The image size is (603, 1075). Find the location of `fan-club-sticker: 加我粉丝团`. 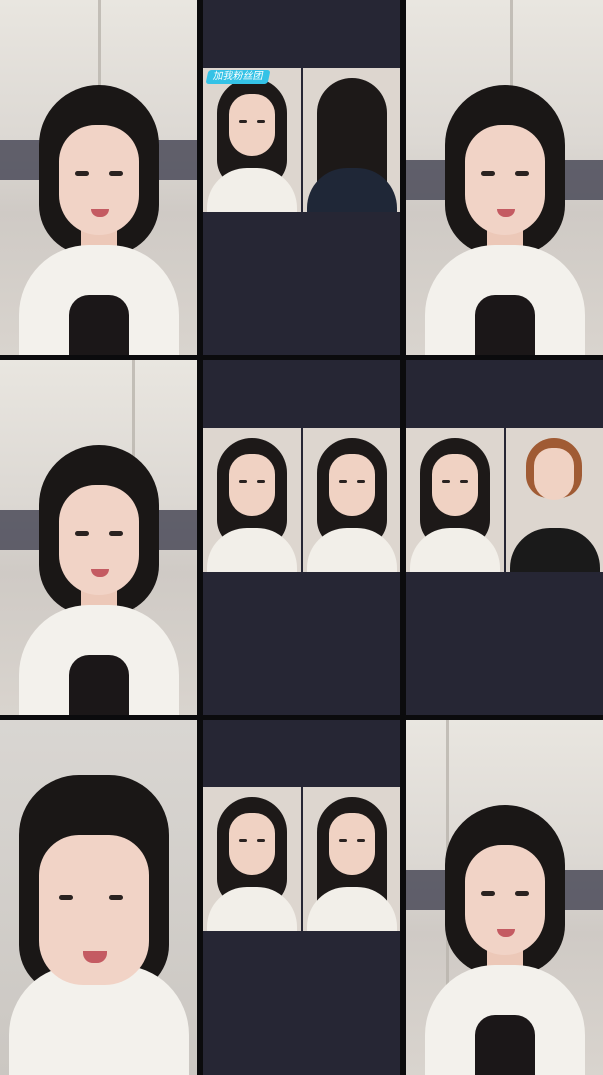

fan-club-sticker: 加我粉丝团 is located at coordinates (238, 77).